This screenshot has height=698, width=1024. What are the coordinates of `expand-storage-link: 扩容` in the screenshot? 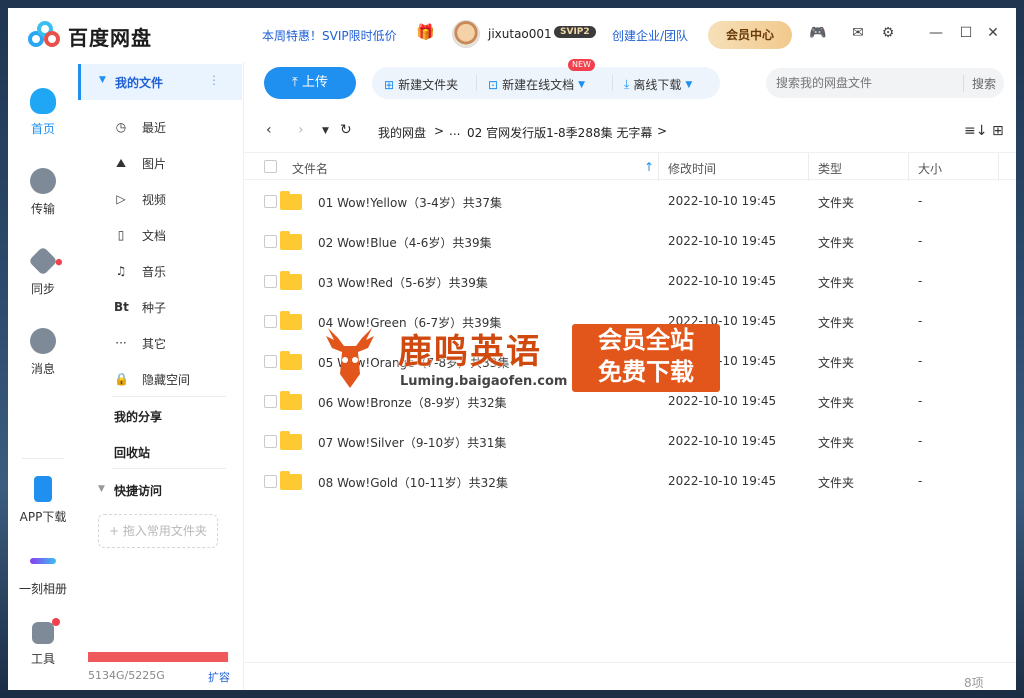 It's located at (219, 677).